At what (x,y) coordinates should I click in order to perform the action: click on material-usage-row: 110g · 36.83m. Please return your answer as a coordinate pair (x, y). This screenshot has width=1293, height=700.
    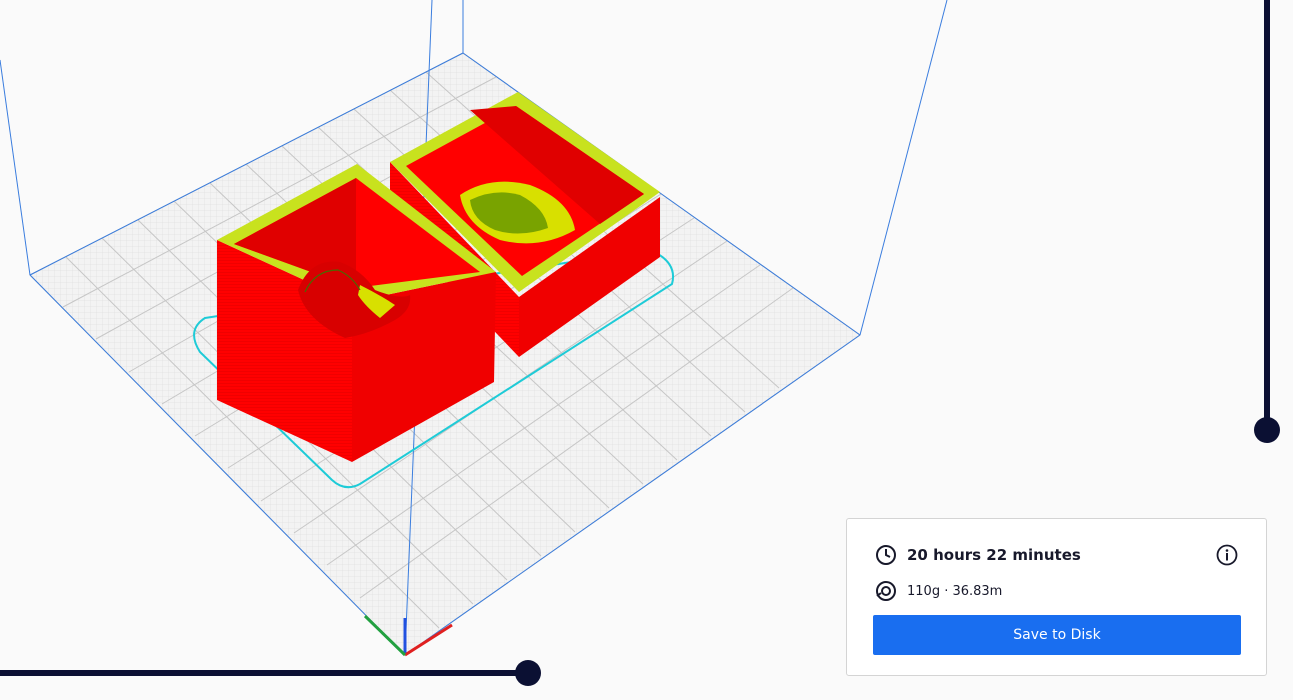
    Looking at the image, I should click on (938, 591).